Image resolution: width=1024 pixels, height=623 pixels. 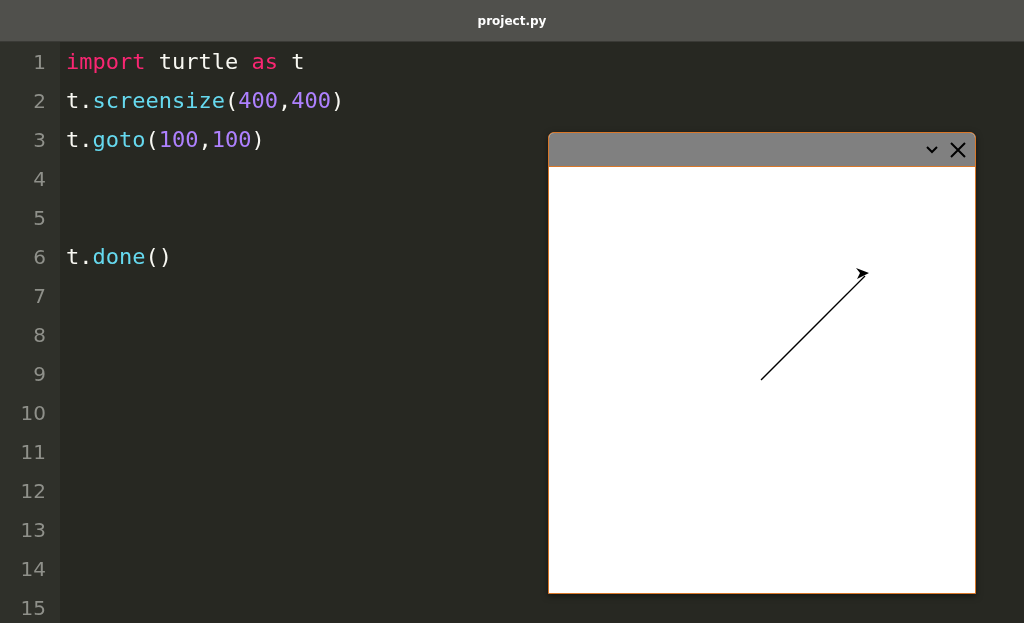 I want to click on line-number: 3, so click(x=39, y=139).